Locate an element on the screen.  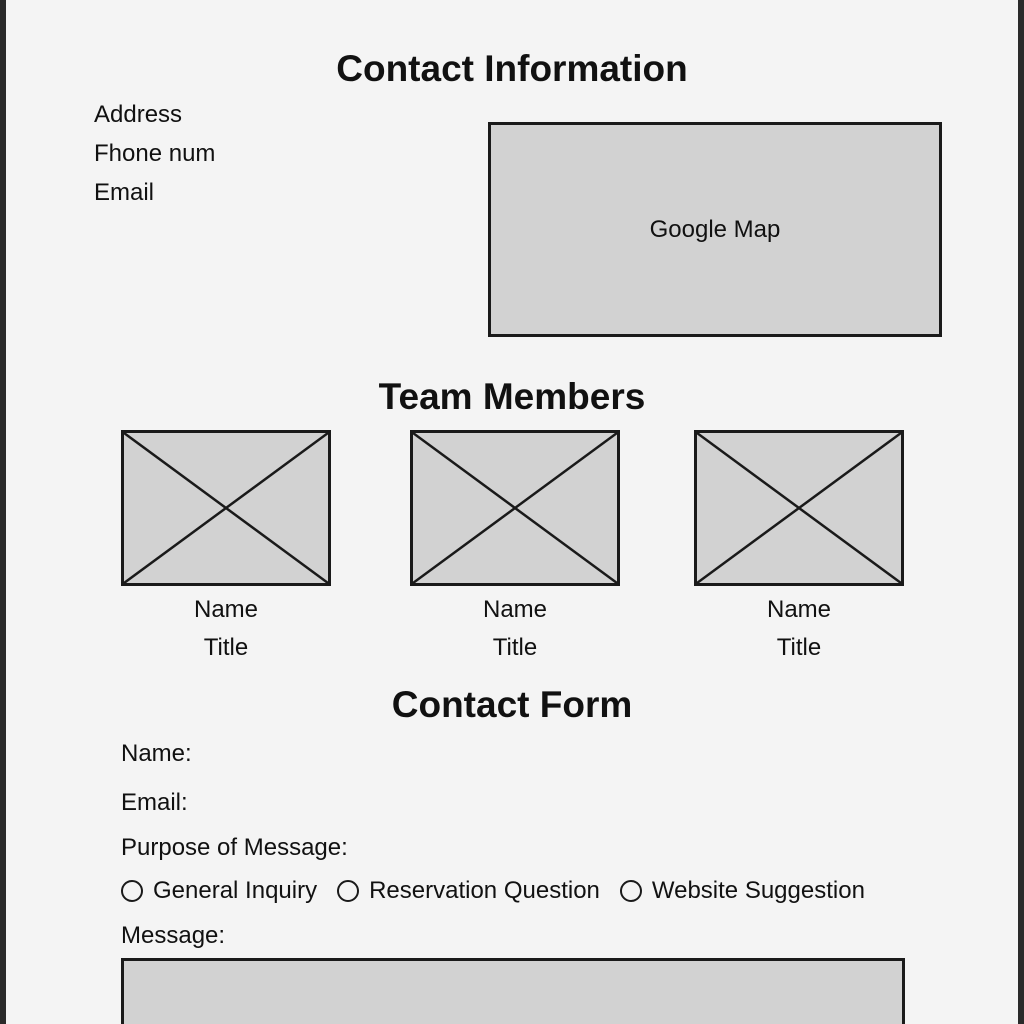
radio-general-inquiry: General Inquiry is located at coordinates (219, 891).